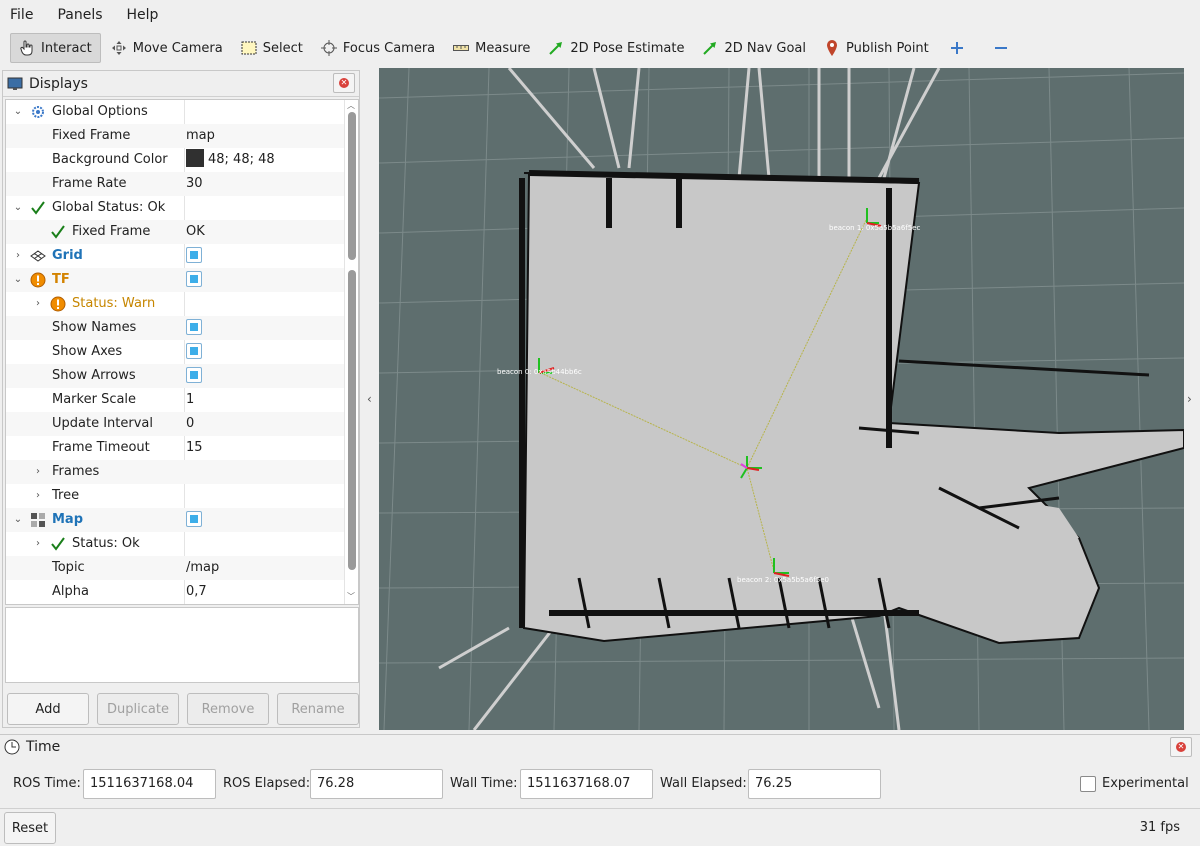  I want to click on tree-row-value: /map, so click(202, 568).